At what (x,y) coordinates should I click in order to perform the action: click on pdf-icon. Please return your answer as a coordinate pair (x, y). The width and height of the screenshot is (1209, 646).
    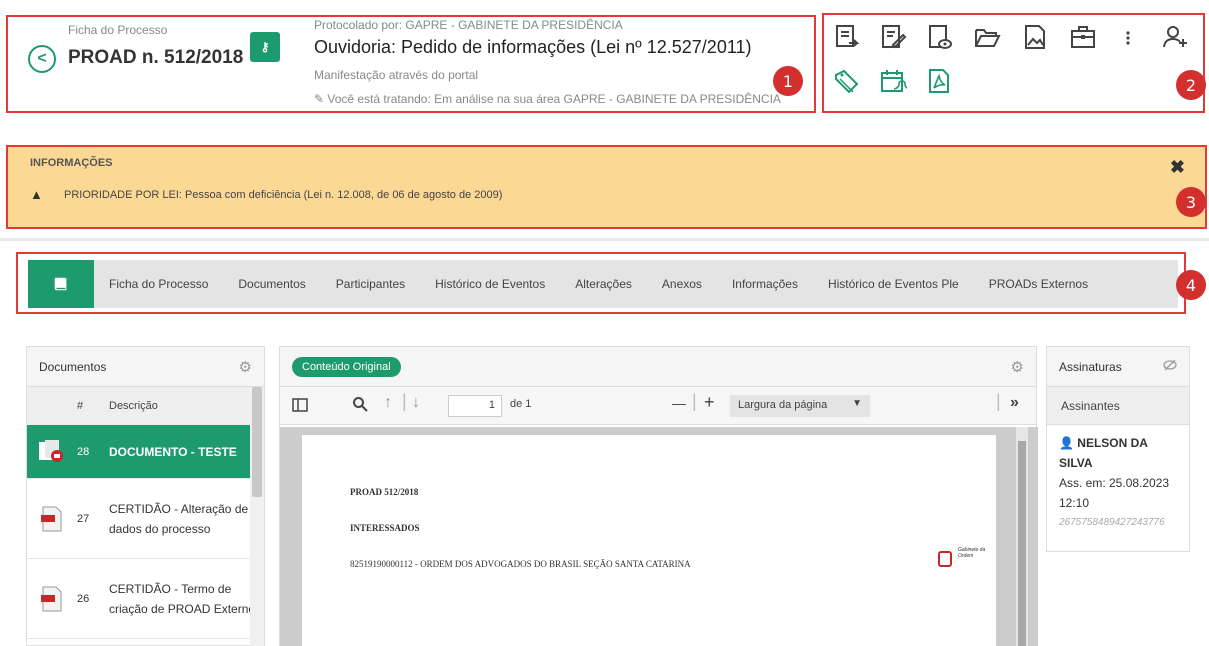
    Looking at the image, I should click on (939, 81).